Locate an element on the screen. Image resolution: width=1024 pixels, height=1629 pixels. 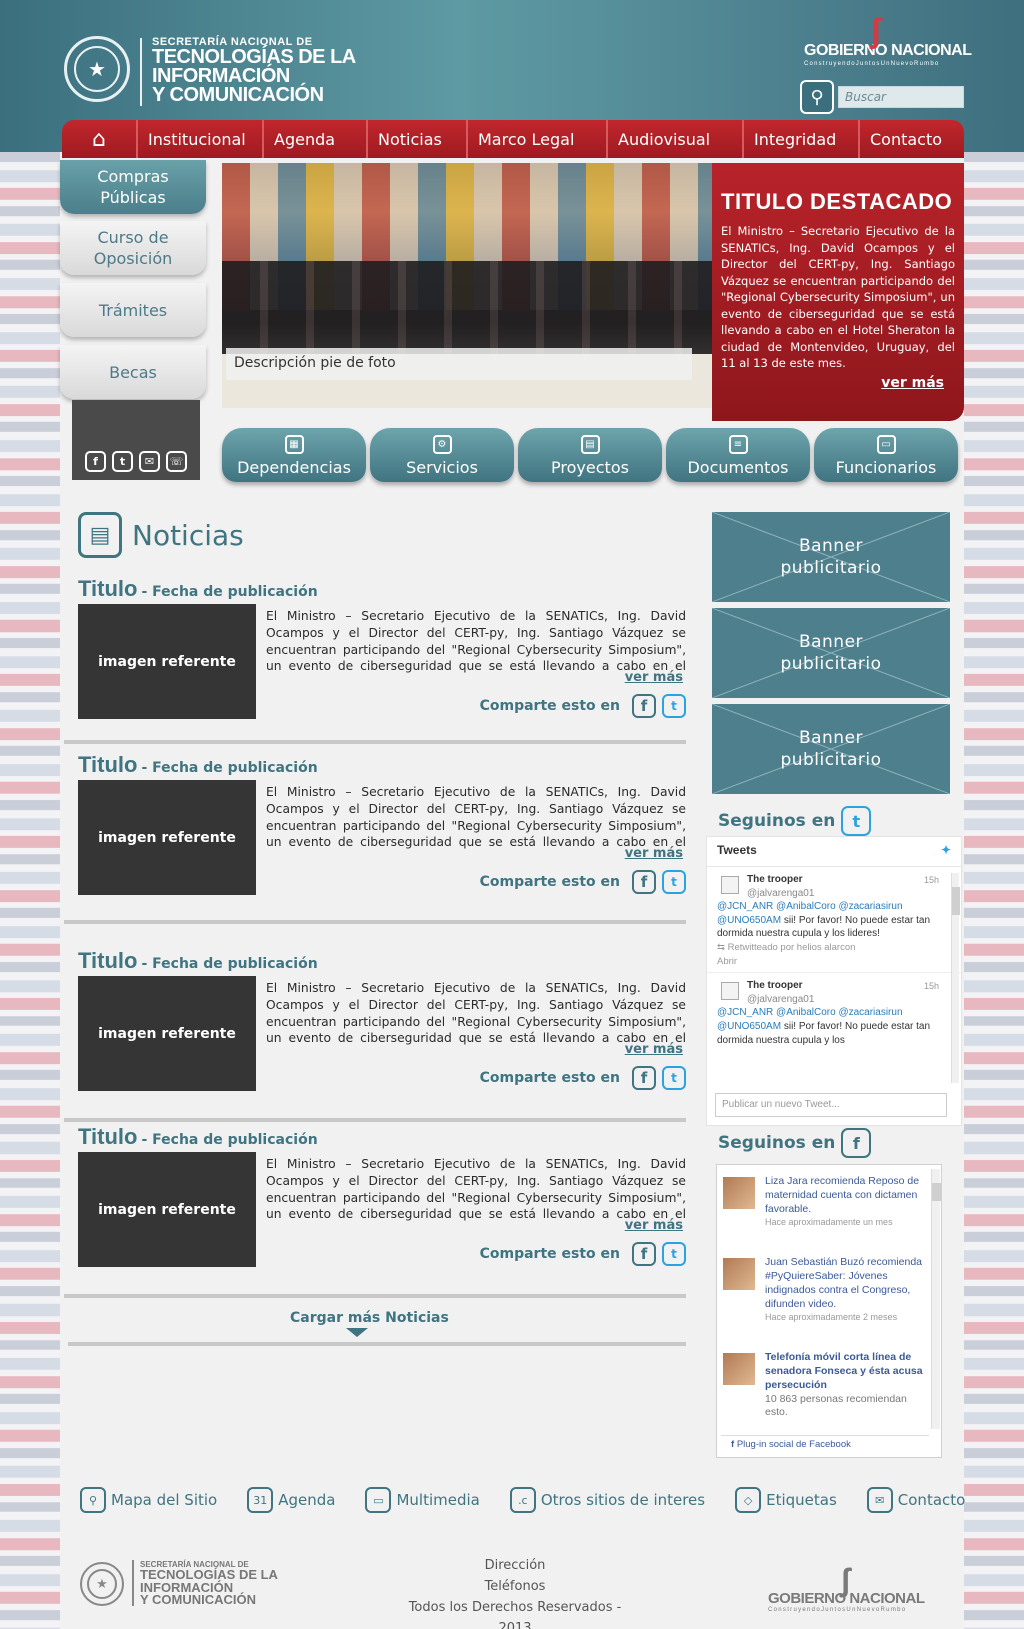
footer-link-label: Mapa del Sitio is located at coordinates (164, 1500).